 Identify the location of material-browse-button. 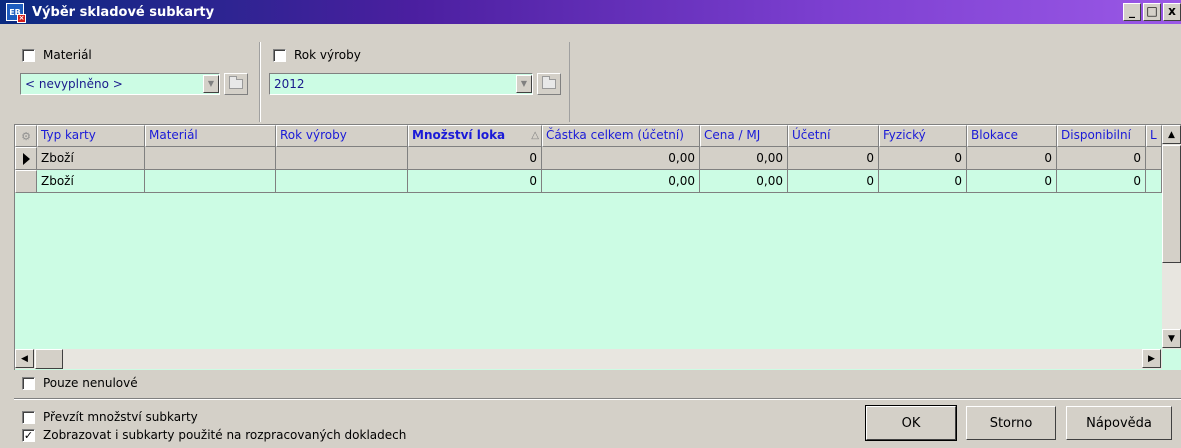
(236, 84).